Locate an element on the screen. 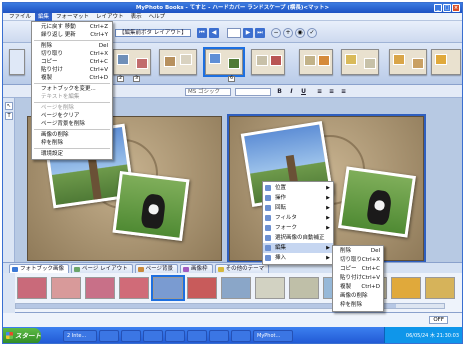 This screenshot has width=465, height=346. edit-menu-item: コピー Ctrl+C is located at coordinates (72, 62).